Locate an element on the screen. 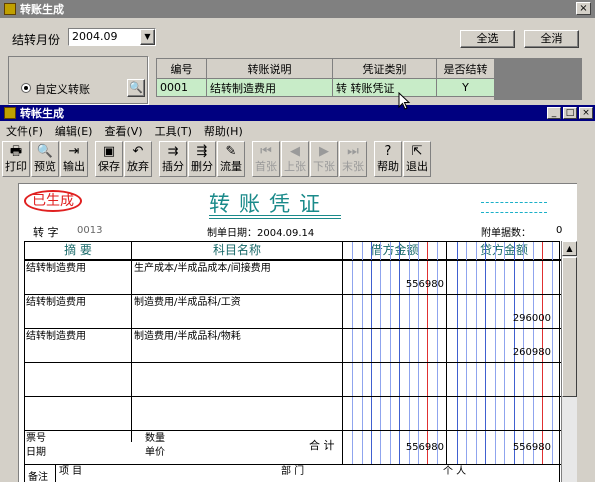 The height and width of the screenshot is (482, 595). scroll-up-icon: ▲ is located at coordinates (569, 248).